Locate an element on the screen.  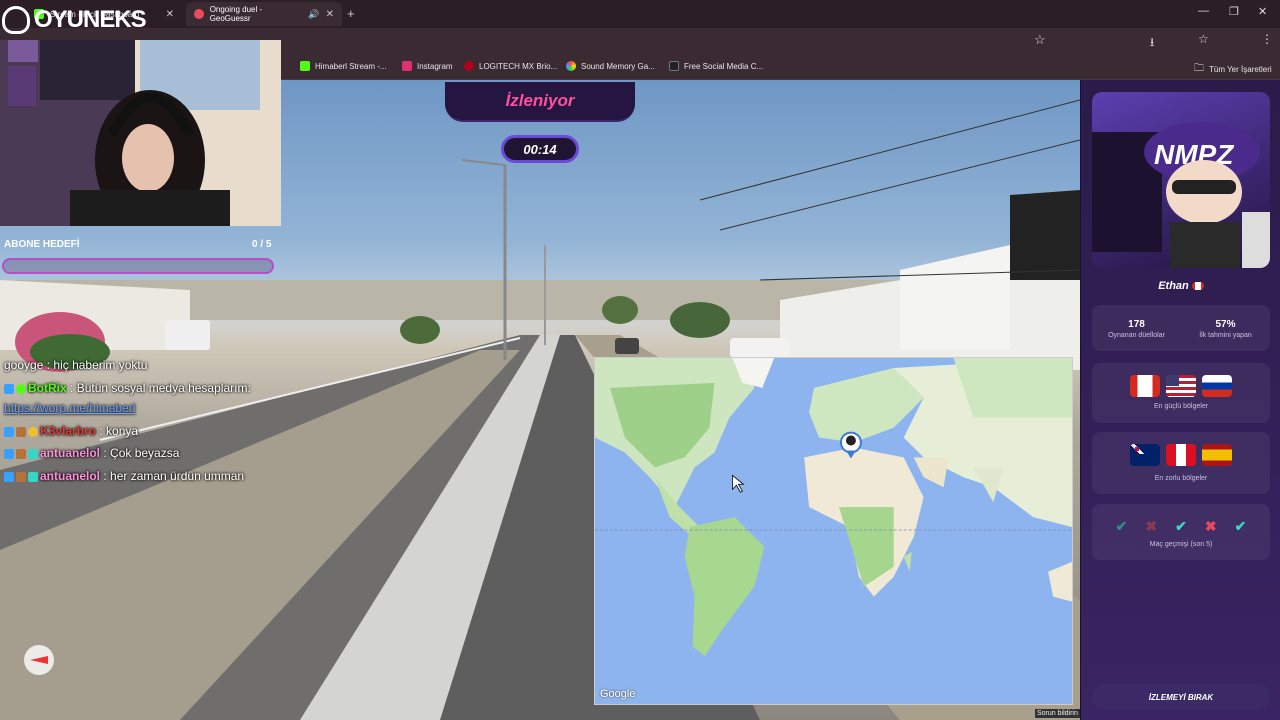
sub-goal-progress-bar is located at coordinates (138, 266).